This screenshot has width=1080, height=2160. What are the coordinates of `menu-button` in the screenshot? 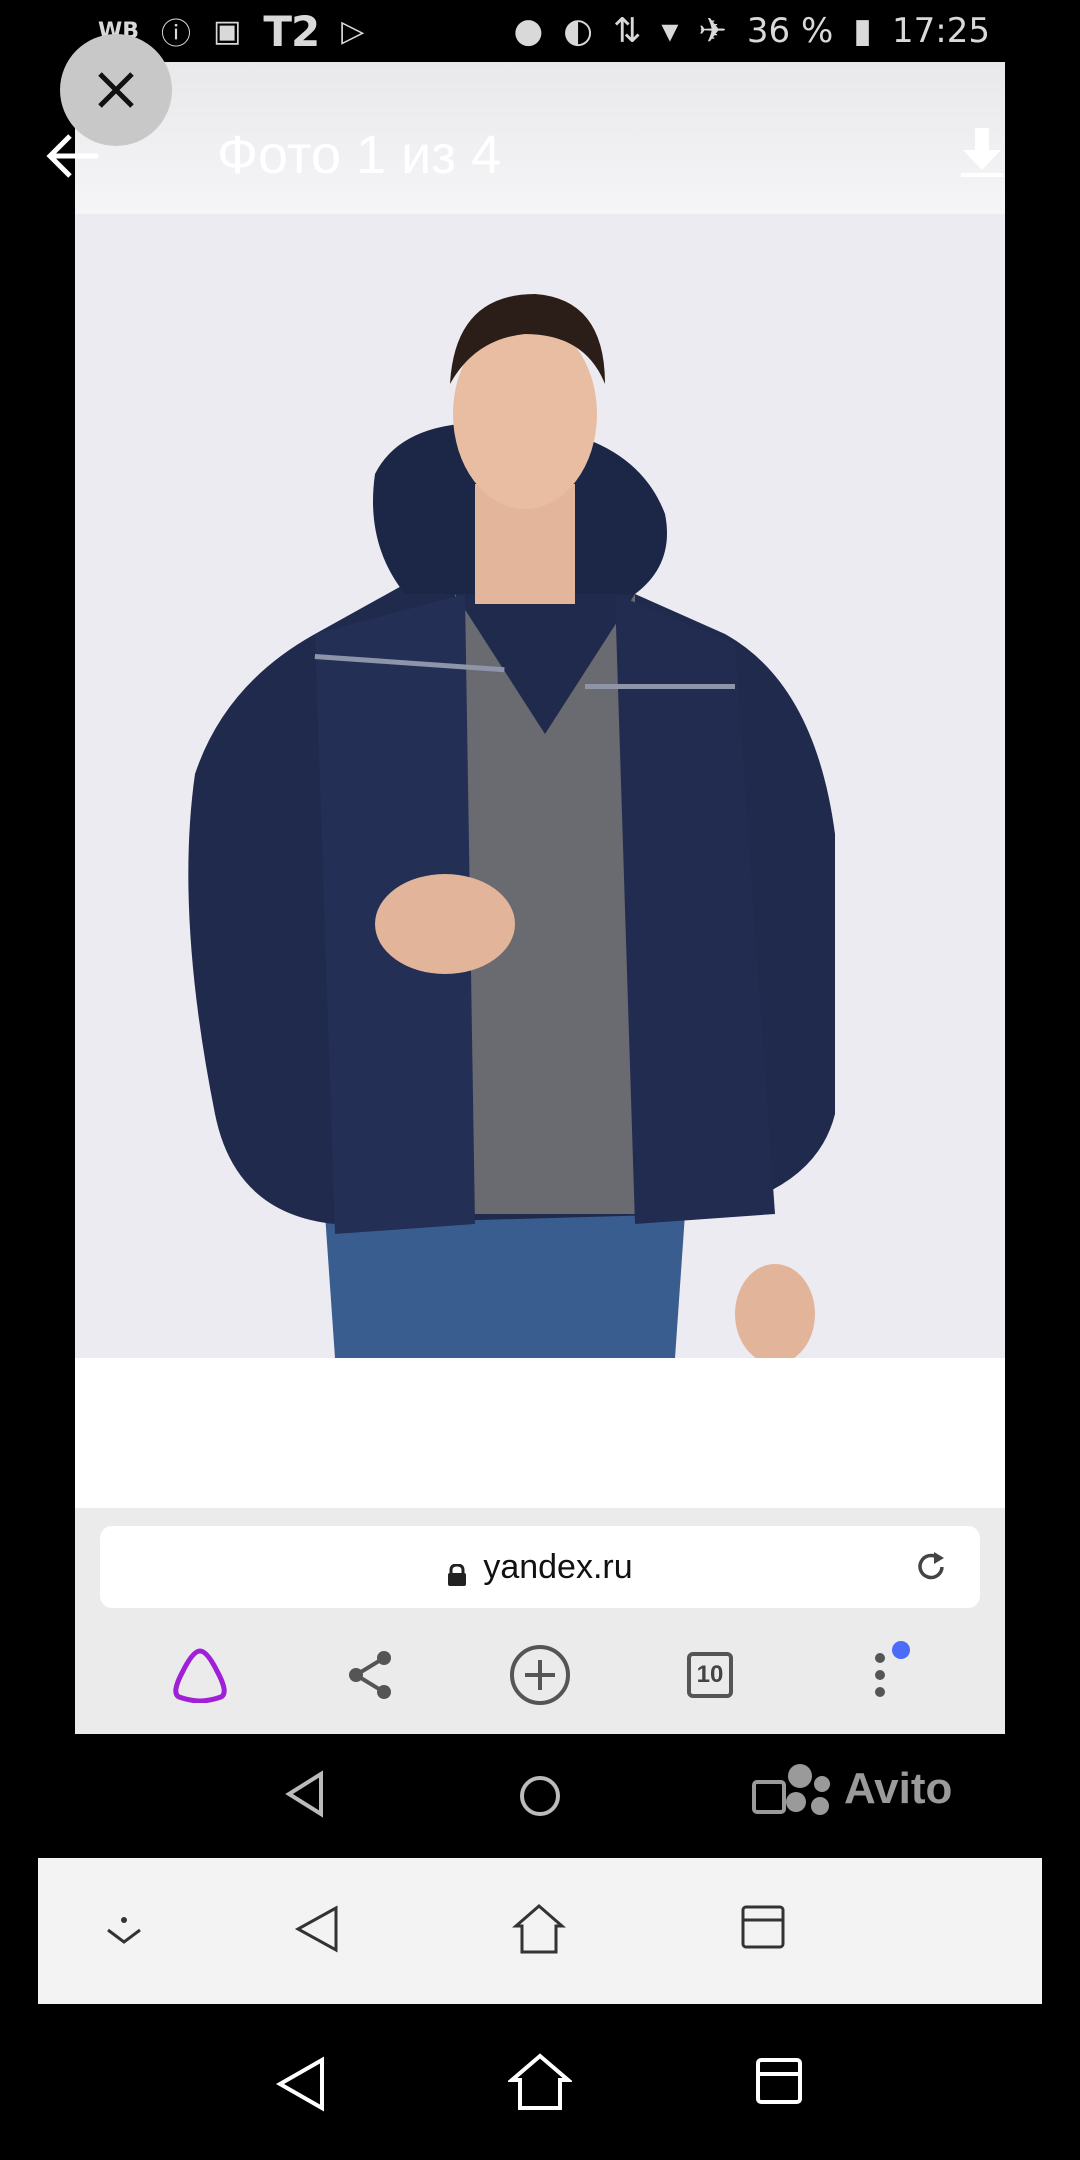 It's located at (880, 1675).